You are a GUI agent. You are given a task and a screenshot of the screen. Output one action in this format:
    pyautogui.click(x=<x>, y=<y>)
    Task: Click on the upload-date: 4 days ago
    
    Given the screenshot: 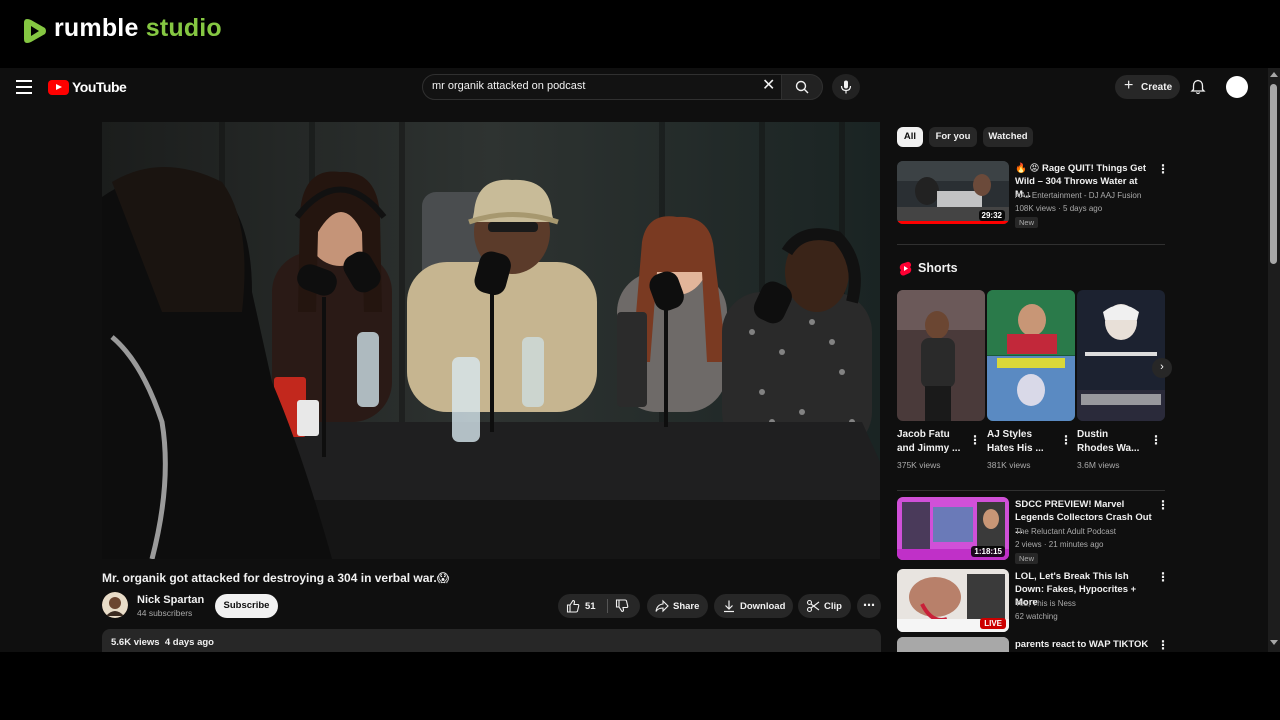 What is the action you would take?
    pyautogui.click(x=189, y=642)
    